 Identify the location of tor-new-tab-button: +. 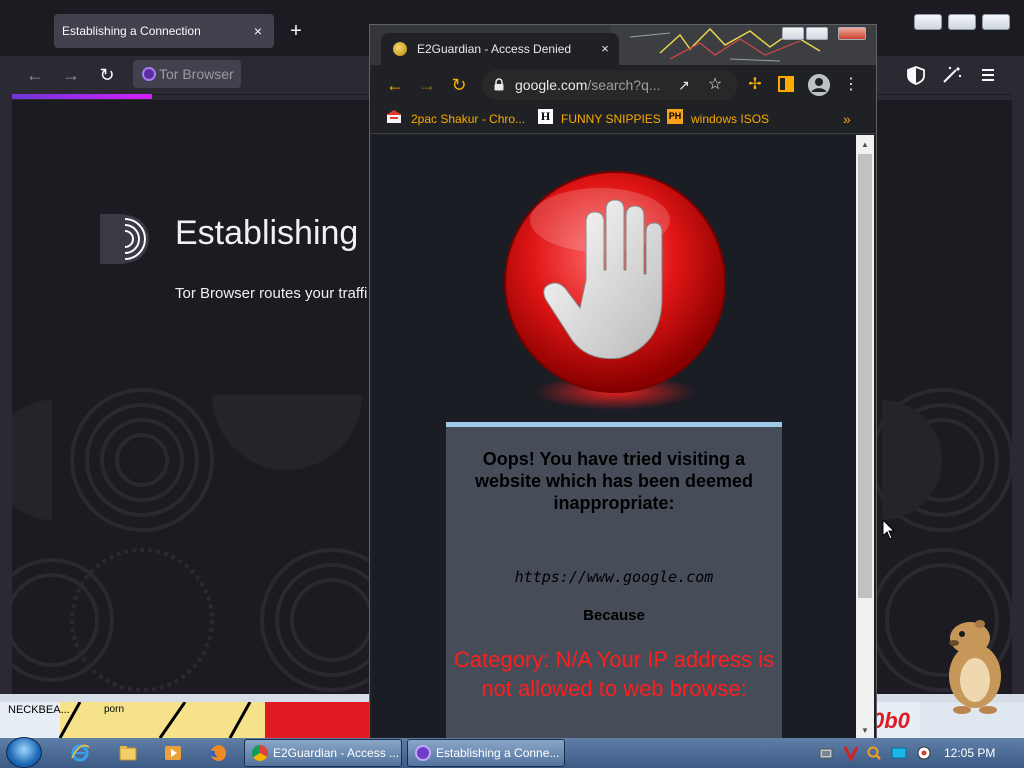
(296, 31).